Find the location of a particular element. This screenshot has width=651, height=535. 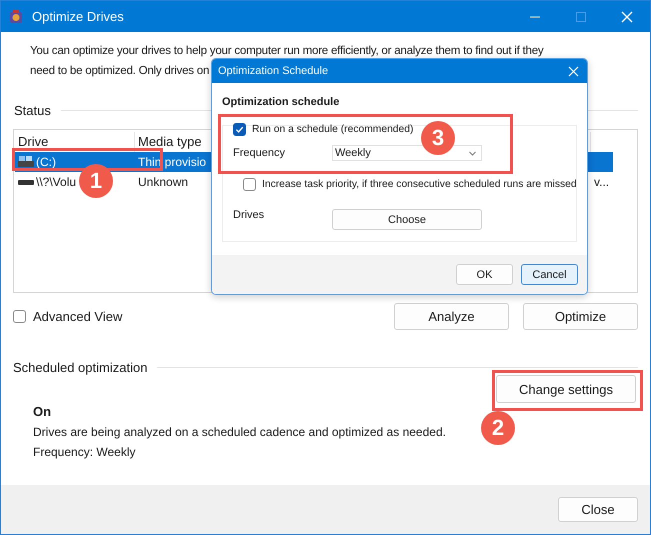

dialog-title: Optimization Schedule is located at coordinates (273, 71).